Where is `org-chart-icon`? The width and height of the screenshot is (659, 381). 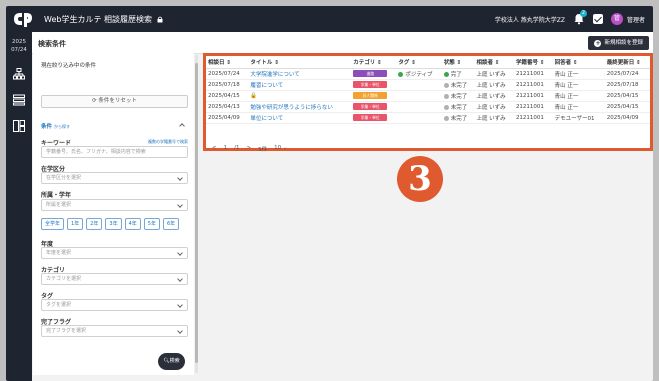
org-chart-icon is located at coordinates (19, 74).